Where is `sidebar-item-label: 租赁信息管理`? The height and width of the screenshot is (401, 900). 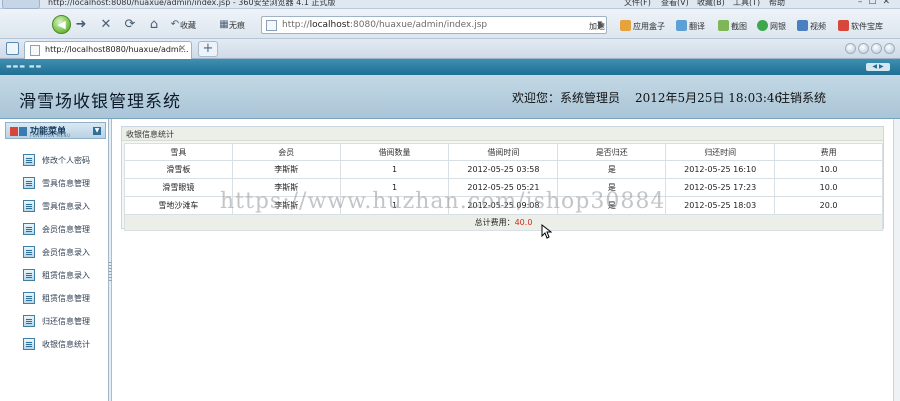
sidebar-item-label: 租赁信息管理 is located at coordinates (66, 298).